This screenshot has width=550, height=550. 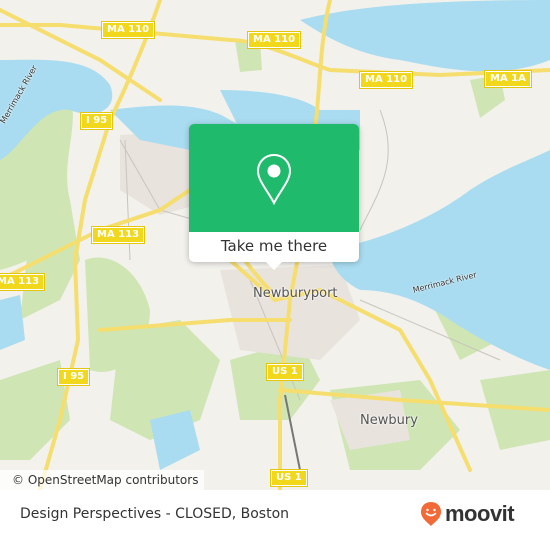 I want to click on place-label-newbury: Newbury, so click(x=389, y=420).